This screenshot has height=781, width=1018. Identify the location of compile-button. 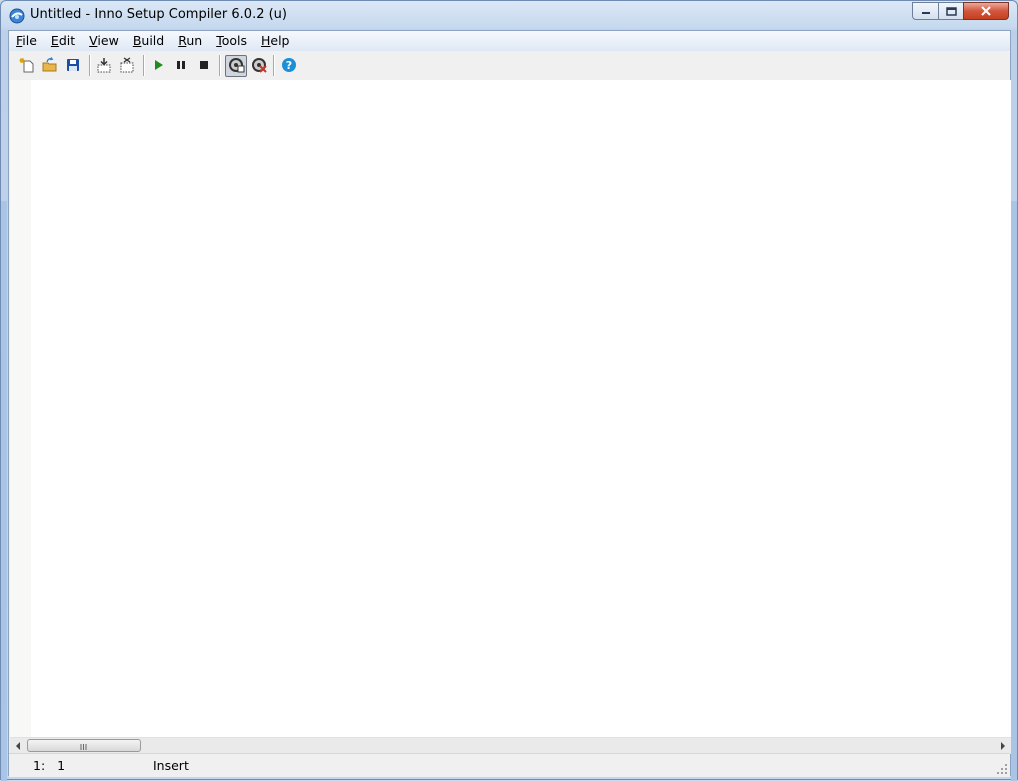
(104, 66).